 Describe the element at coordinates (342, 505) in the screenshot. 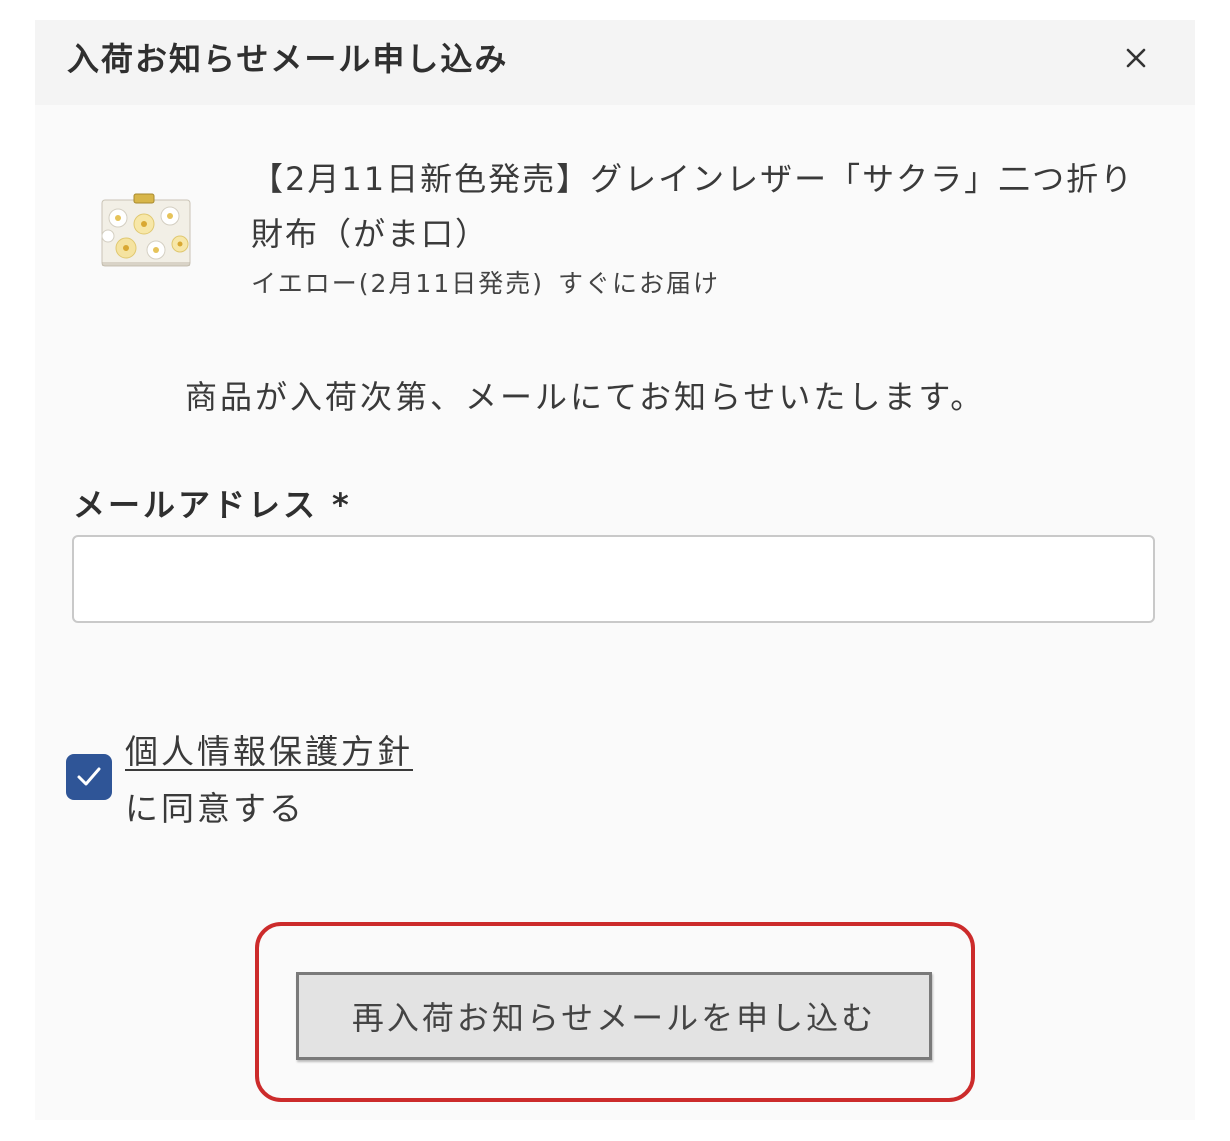

I see `required-mark: *` at that location.